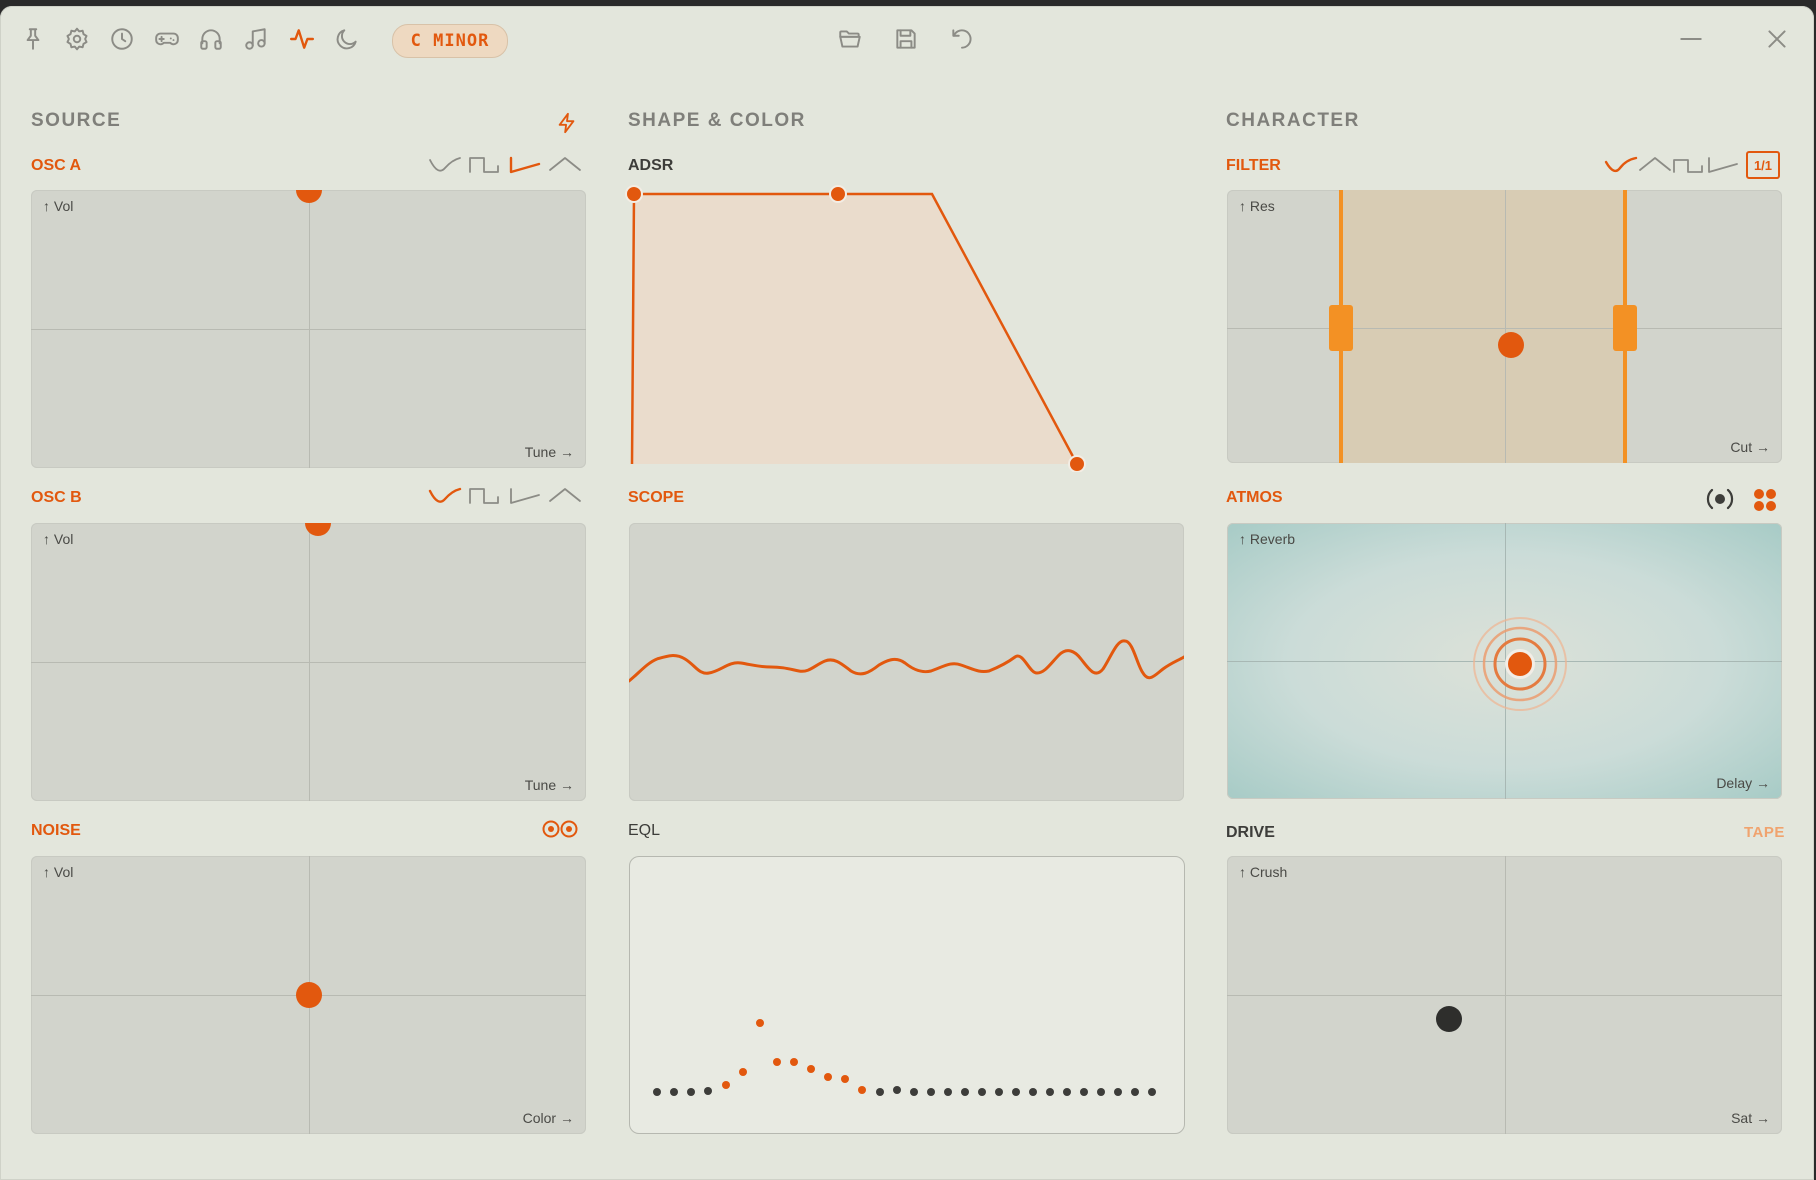 The image size is (1816, 1180). Describe the element at coordinates (644, 830) in the screenshot. I see `eql-label: EQL` at that location.